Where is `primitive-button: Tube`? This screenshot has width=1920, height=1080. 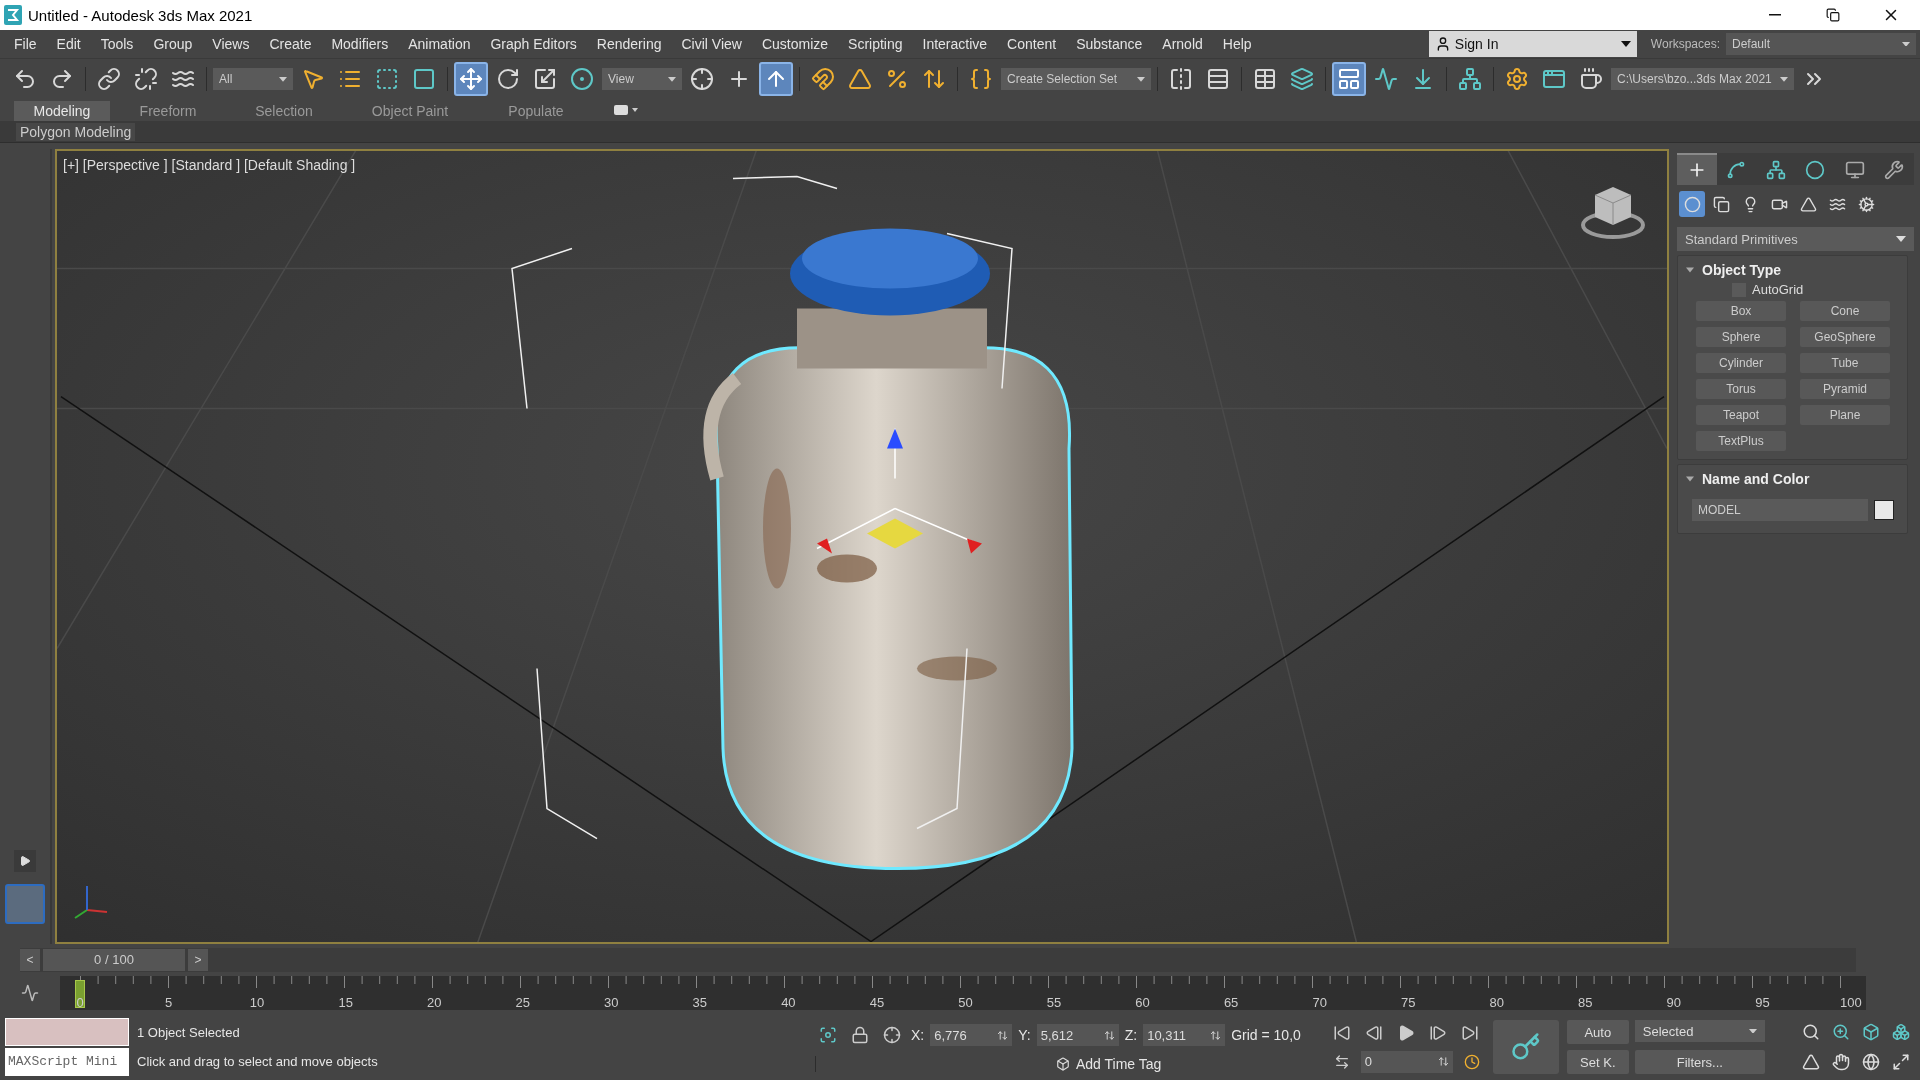 primitive-button: Tube is located at coordinates (1845, 363).